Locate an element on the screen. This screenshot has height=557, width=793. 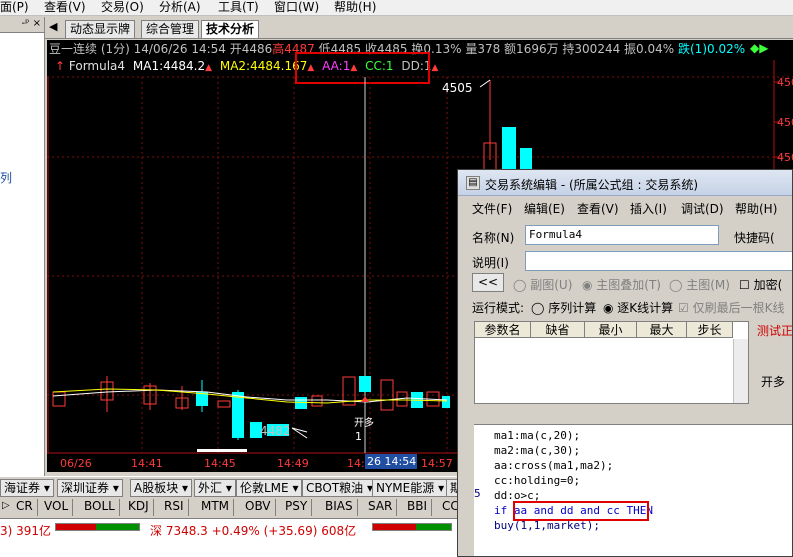
tab-cbot: CBOT粮油 ▾ is located at coordinates (340, 488).